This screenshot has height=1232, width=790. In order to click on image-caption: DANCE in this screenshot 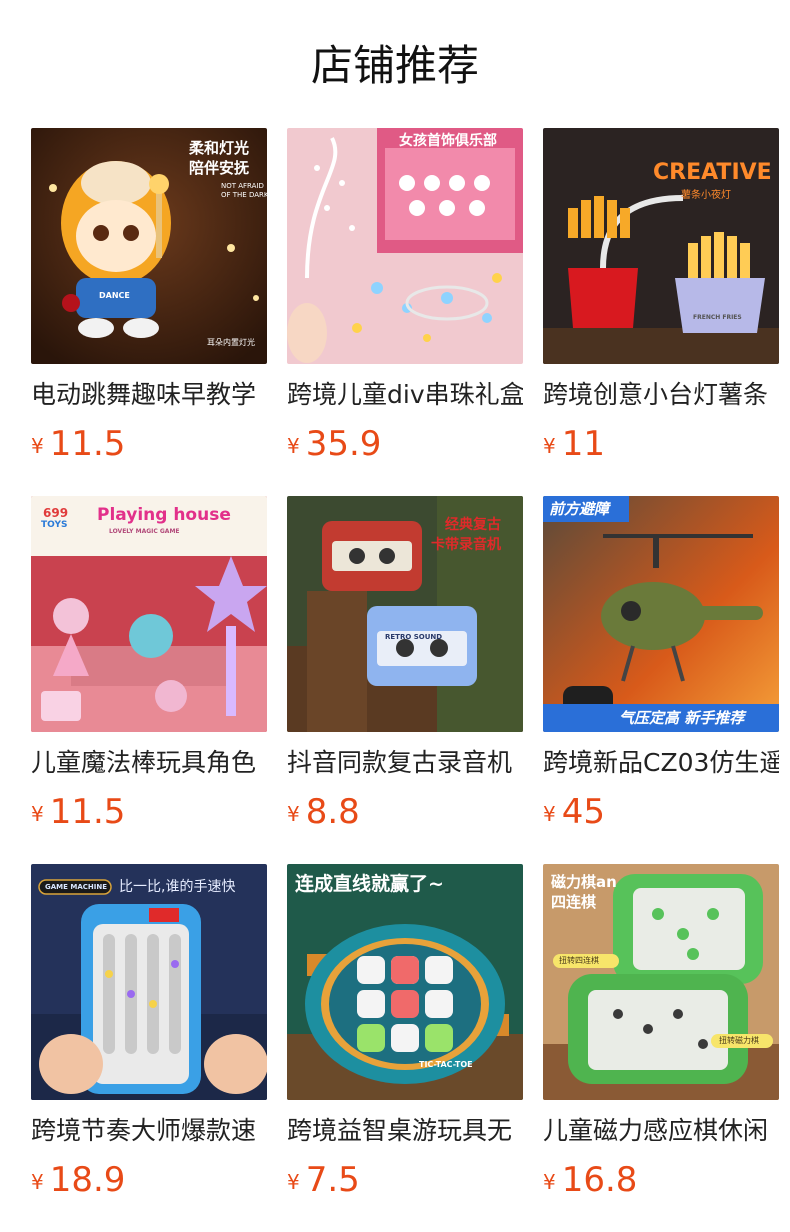, I will do `click(114, 295)`.